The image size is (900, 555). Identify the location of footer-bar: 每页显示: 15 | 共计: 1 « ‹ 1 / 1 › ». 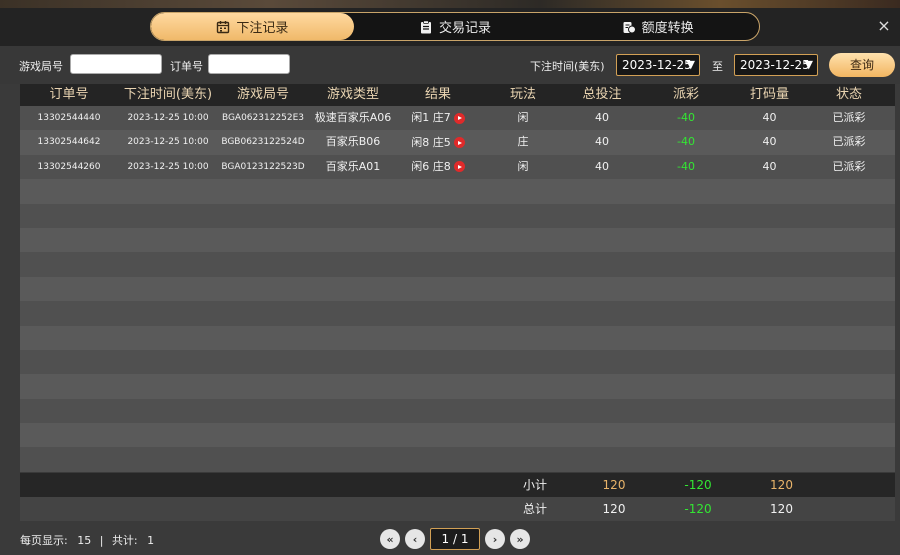
(450, 539).